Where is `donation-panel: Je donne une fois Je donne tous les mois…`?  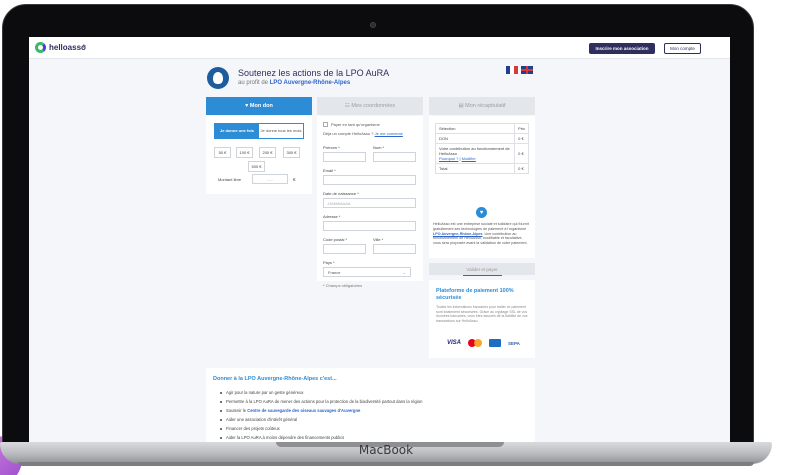 donation-panel: Je donne une fois Je donne tous les mois… is located at coordinates (259, 155).